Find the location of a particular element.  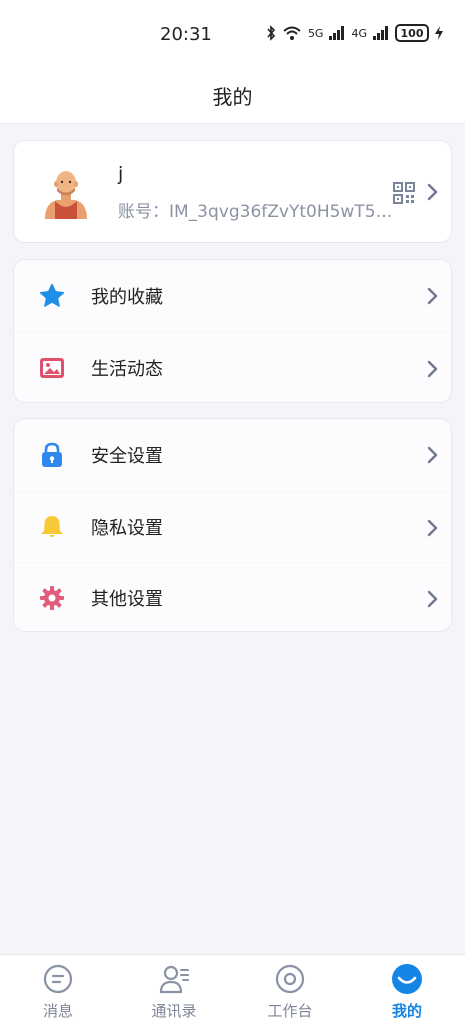

tab-messages: 消息 is located at coordinates (58, 989).